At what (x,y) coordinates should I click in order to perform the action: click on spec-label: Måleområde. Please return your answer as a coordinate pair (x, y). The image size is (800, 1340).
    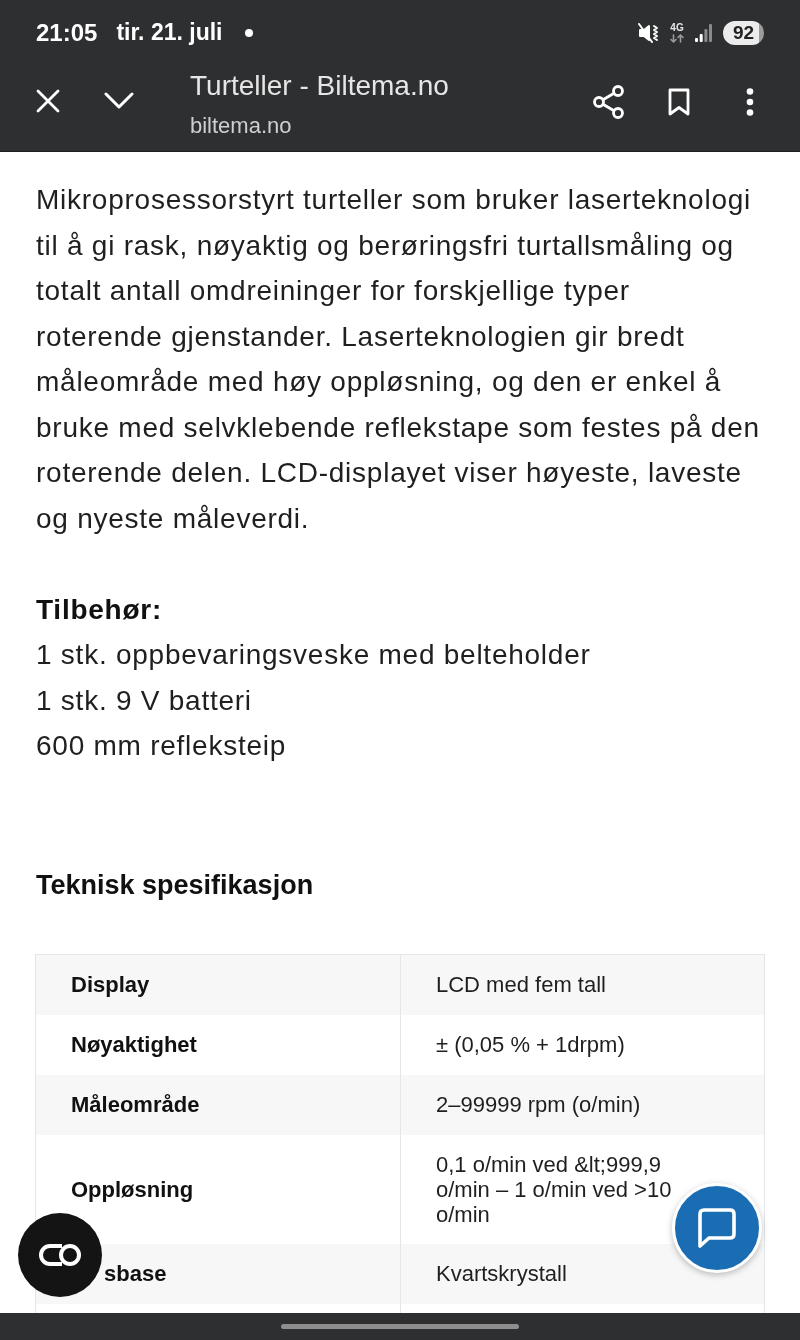
    Looking at the image, I should click on (135, 1104).